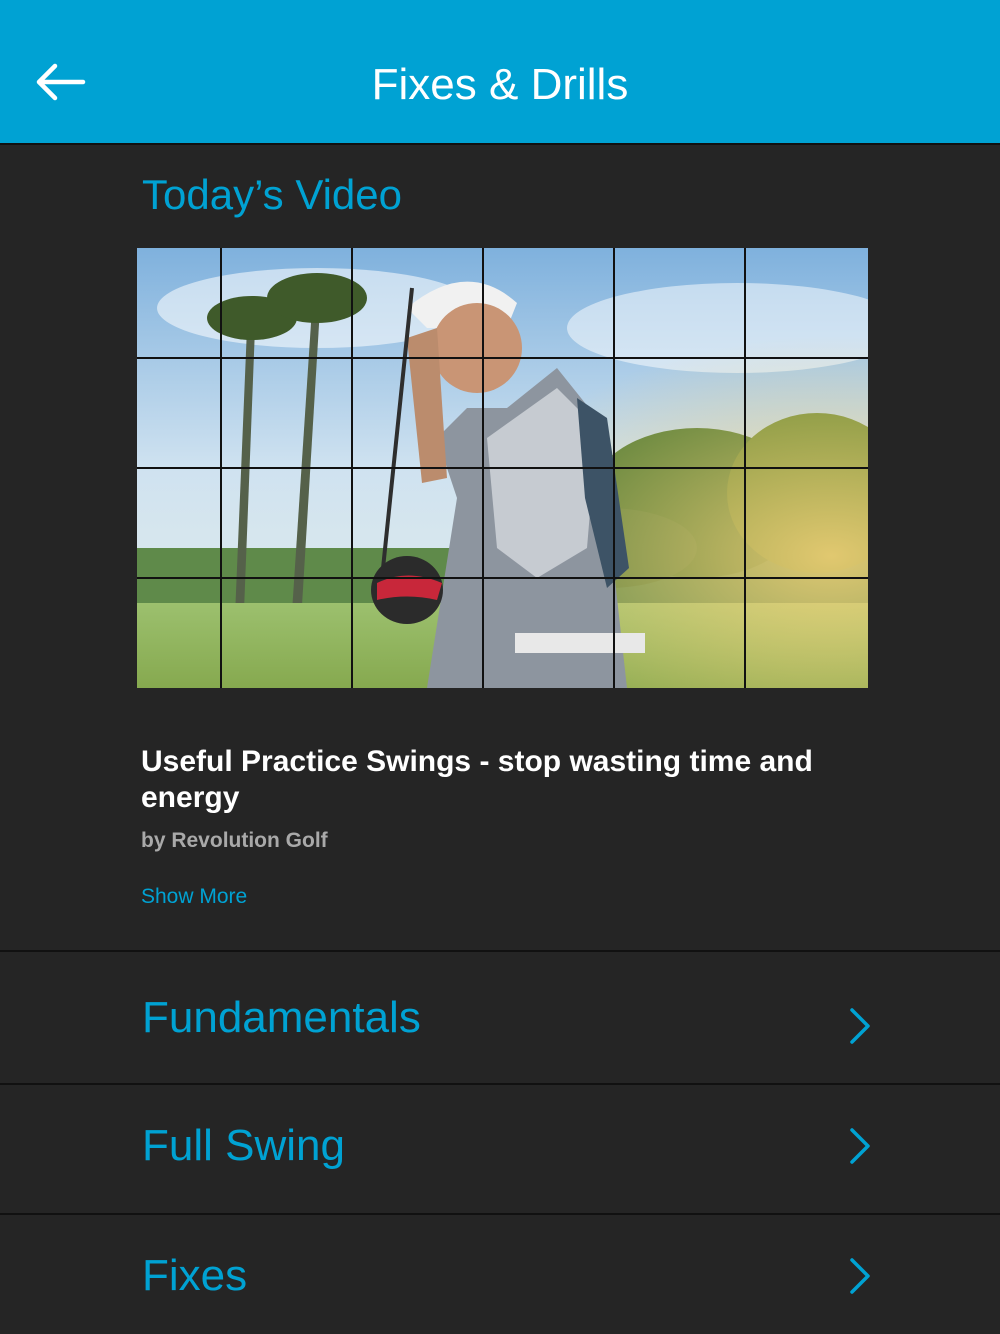 The height and width of the screenshot is (1334, 1000). I want to click on video-author: by Revolution Golf, so click(234, 840).